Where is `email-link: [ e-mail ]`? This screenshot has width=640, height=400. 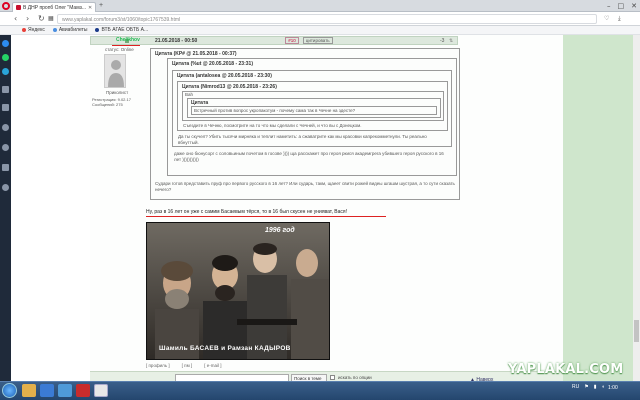 email-link: [ e-mail ] is located at coordinates (212, 365).